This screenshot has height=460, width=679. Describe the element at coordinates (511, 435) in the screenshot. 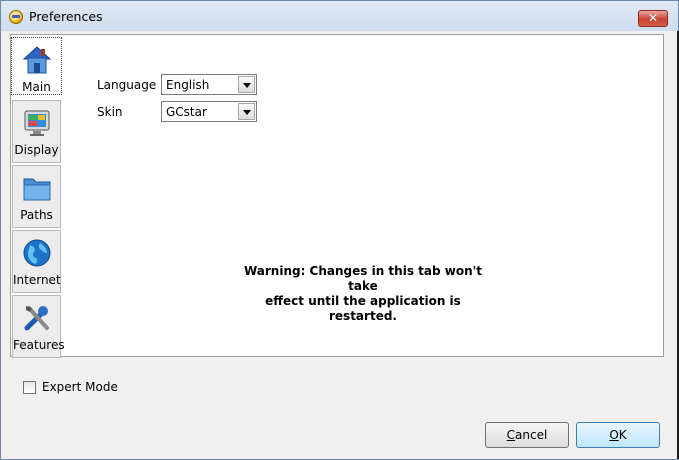

I see `cancel-mnemonic: C` at that location.